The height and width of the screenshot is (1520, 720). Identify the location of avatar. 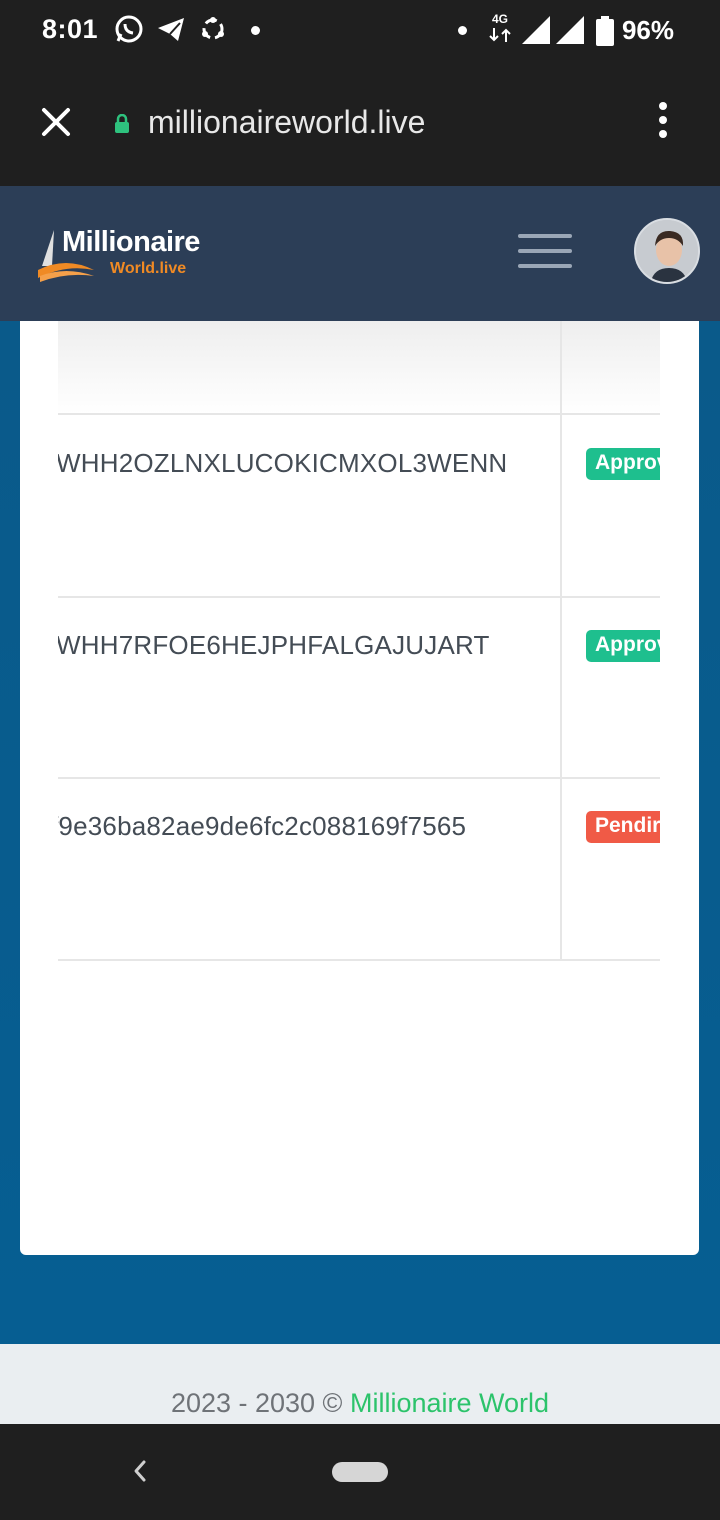
(667, 251).